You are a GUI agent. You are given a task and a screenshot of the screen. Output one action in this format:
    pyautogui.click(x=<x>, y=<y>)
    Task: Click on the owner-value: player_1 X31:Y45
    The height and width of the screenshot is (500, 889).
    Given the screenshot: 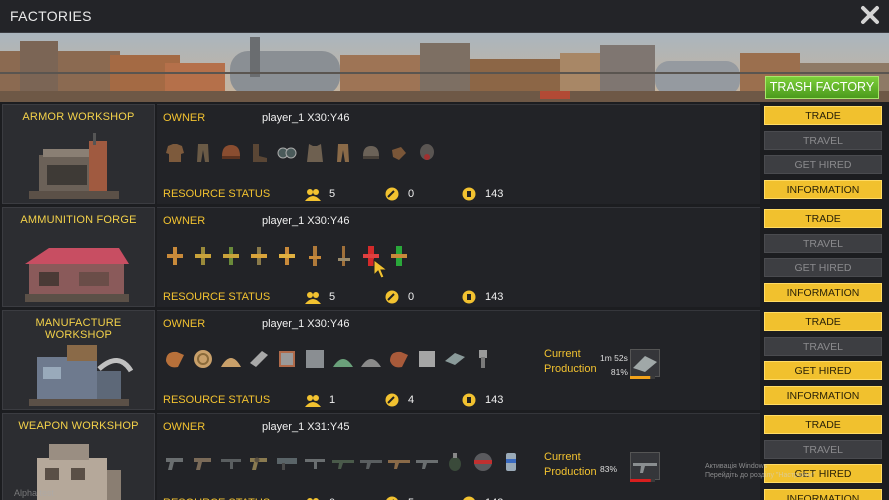 What is the action you would take?
    pyautogui.click(x=306, y=427)
    